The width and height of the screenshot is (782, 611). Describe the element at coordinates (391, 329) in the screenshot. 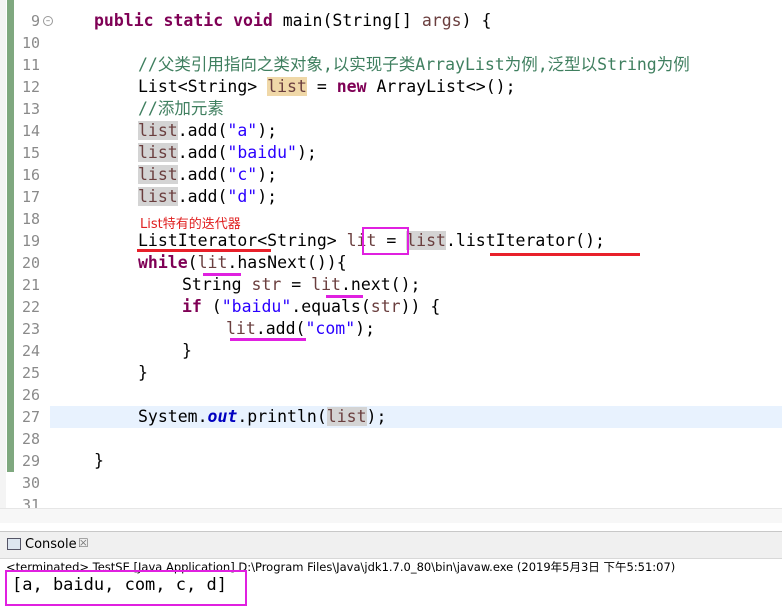

I see `code-line-23: 23 lit.add("com");` at that location.